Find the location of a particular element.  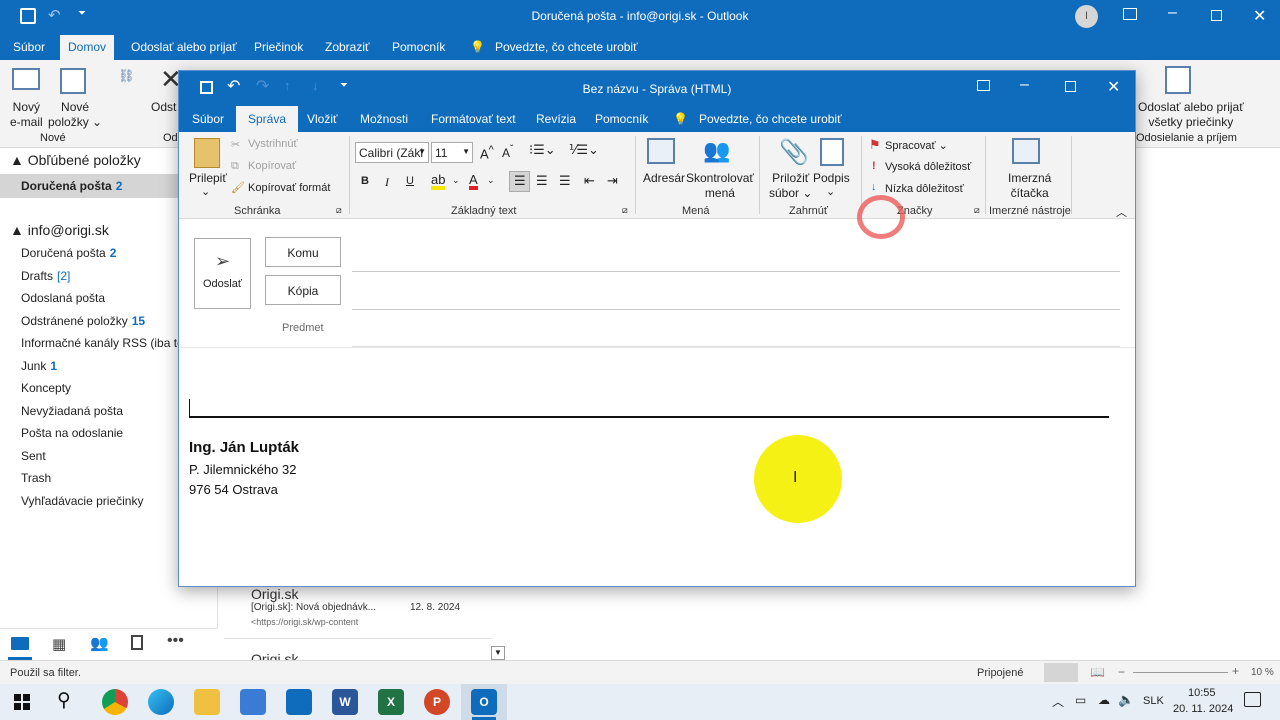

format-painter-button: Kopírovať formát is located at coordinates (289, 188).